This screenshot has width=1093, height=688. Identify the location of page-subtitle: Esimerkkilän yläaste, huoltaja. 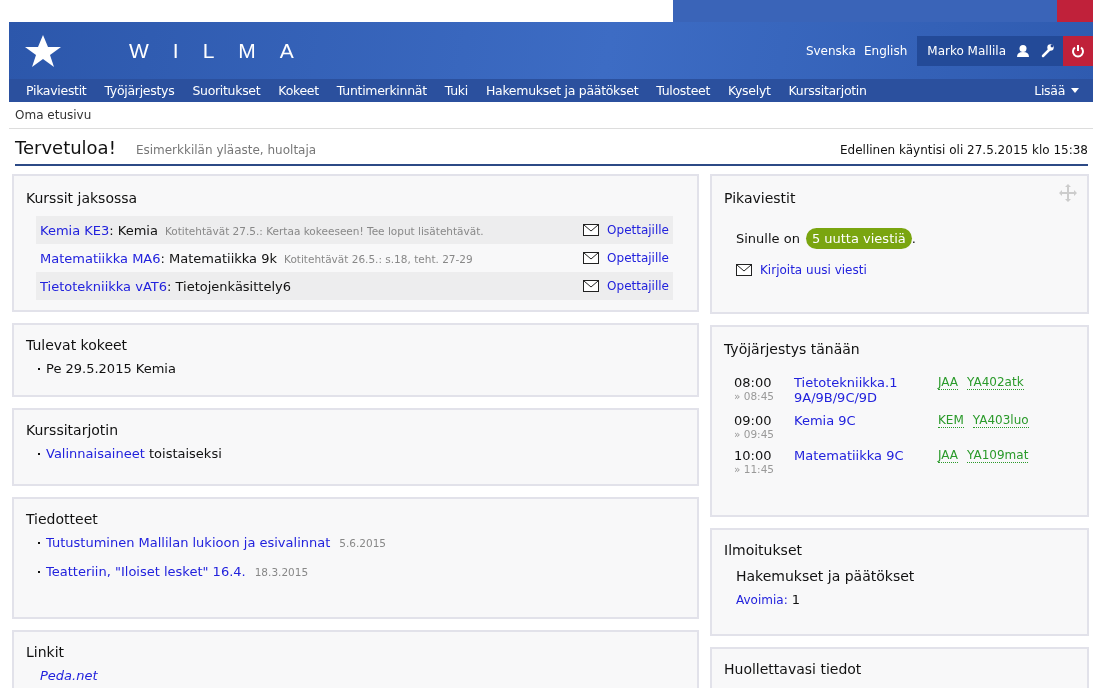
(226, 150).